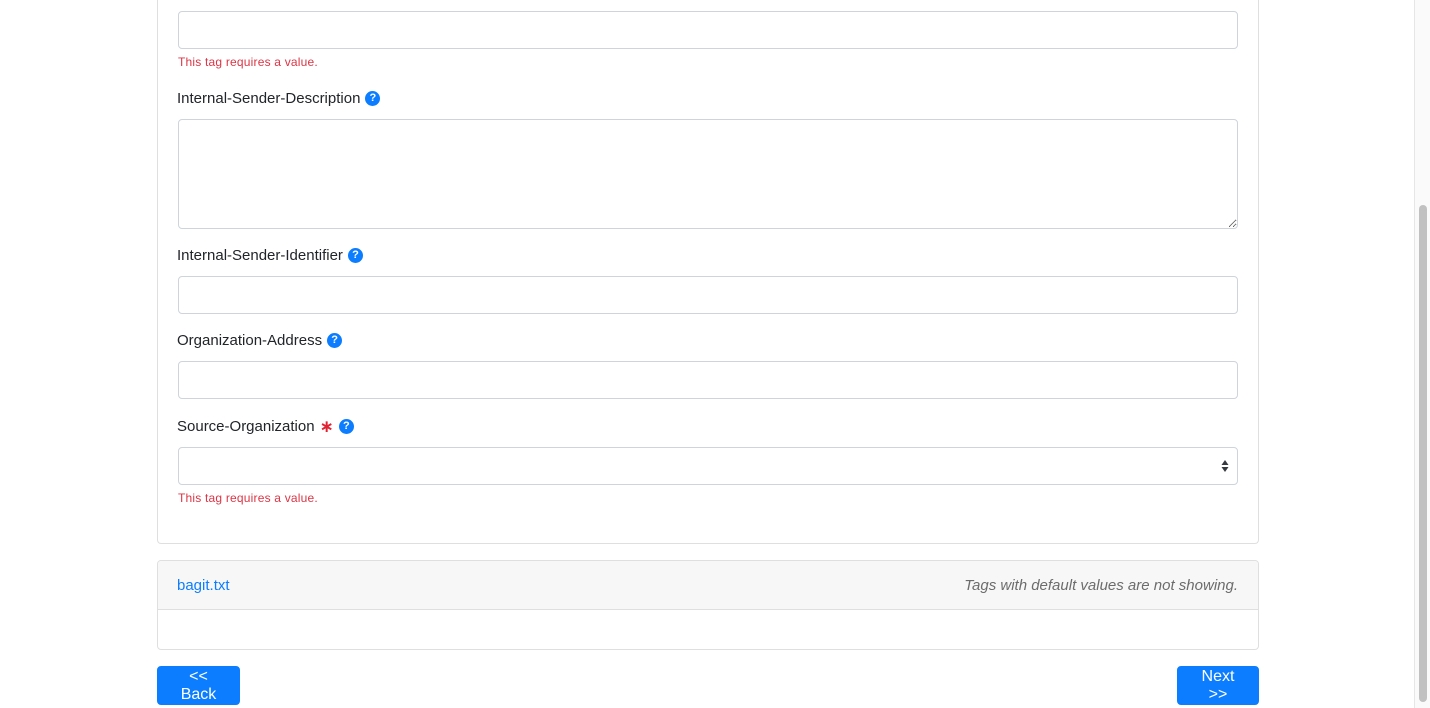  I want to click on organization-address-label-text: Organization-Address, so click(250, 340).